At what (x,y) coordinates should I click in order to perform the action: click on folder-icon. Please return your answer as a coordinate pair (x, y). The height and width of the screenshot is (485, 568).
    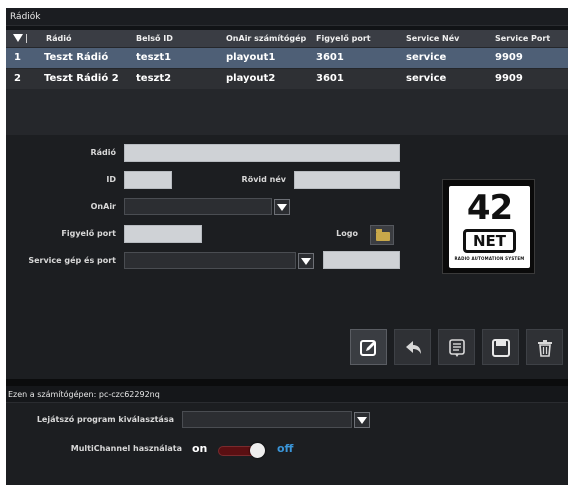
    Looking at the image, I should click on (383, 235).